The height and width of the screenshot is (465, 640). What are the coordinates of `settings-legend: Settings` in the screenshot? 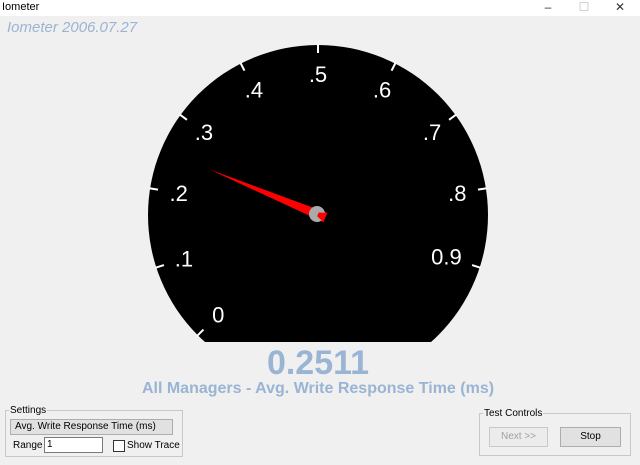 It's located at (28, 410).